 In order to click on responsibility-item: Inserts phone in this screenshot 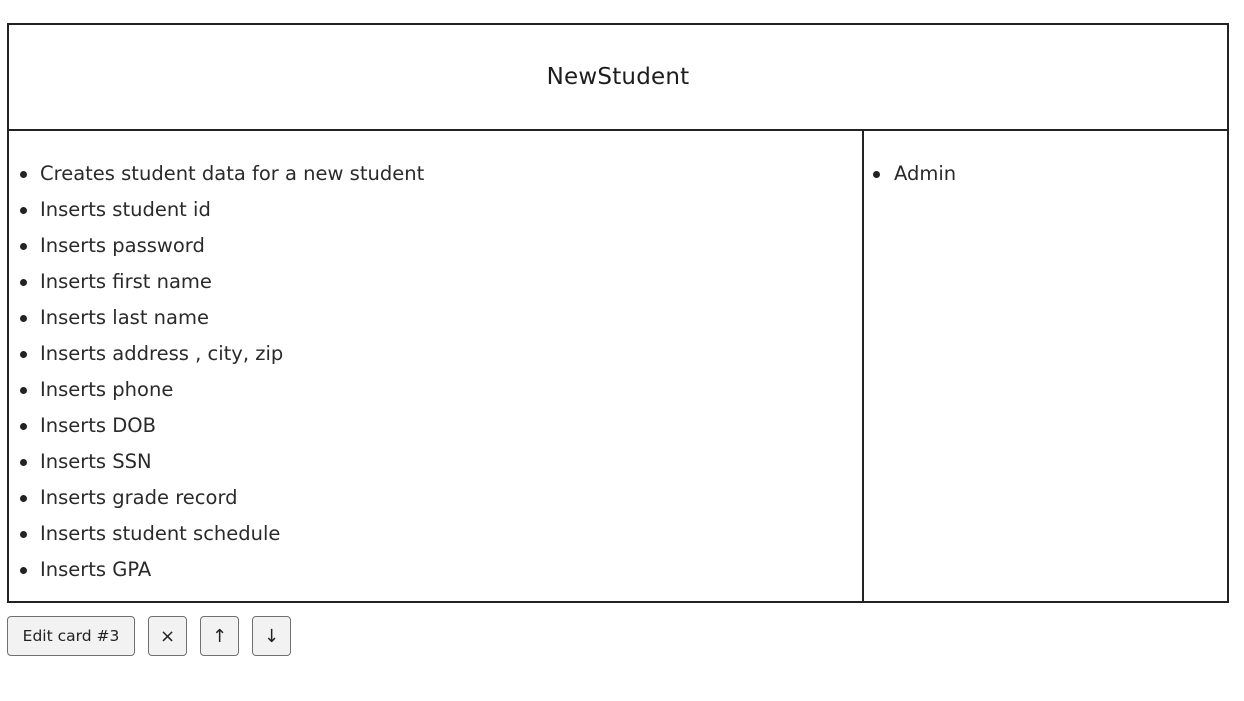, I will do `click(435, 390)`.